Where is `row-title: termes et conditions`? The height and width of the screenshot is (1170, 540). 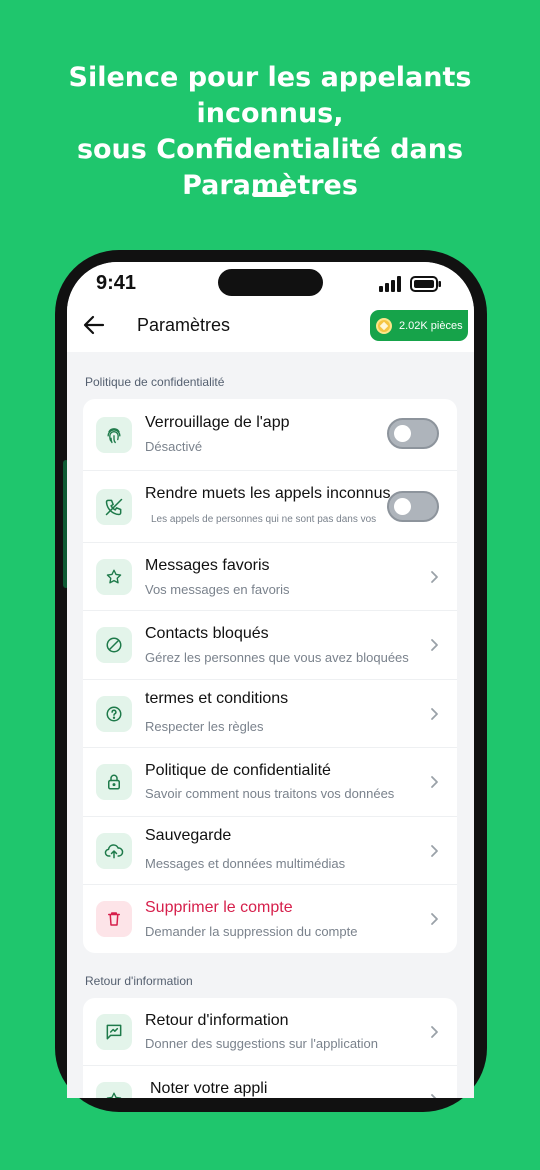
row-title: termes et conditions is located at coordinates (217, 698).